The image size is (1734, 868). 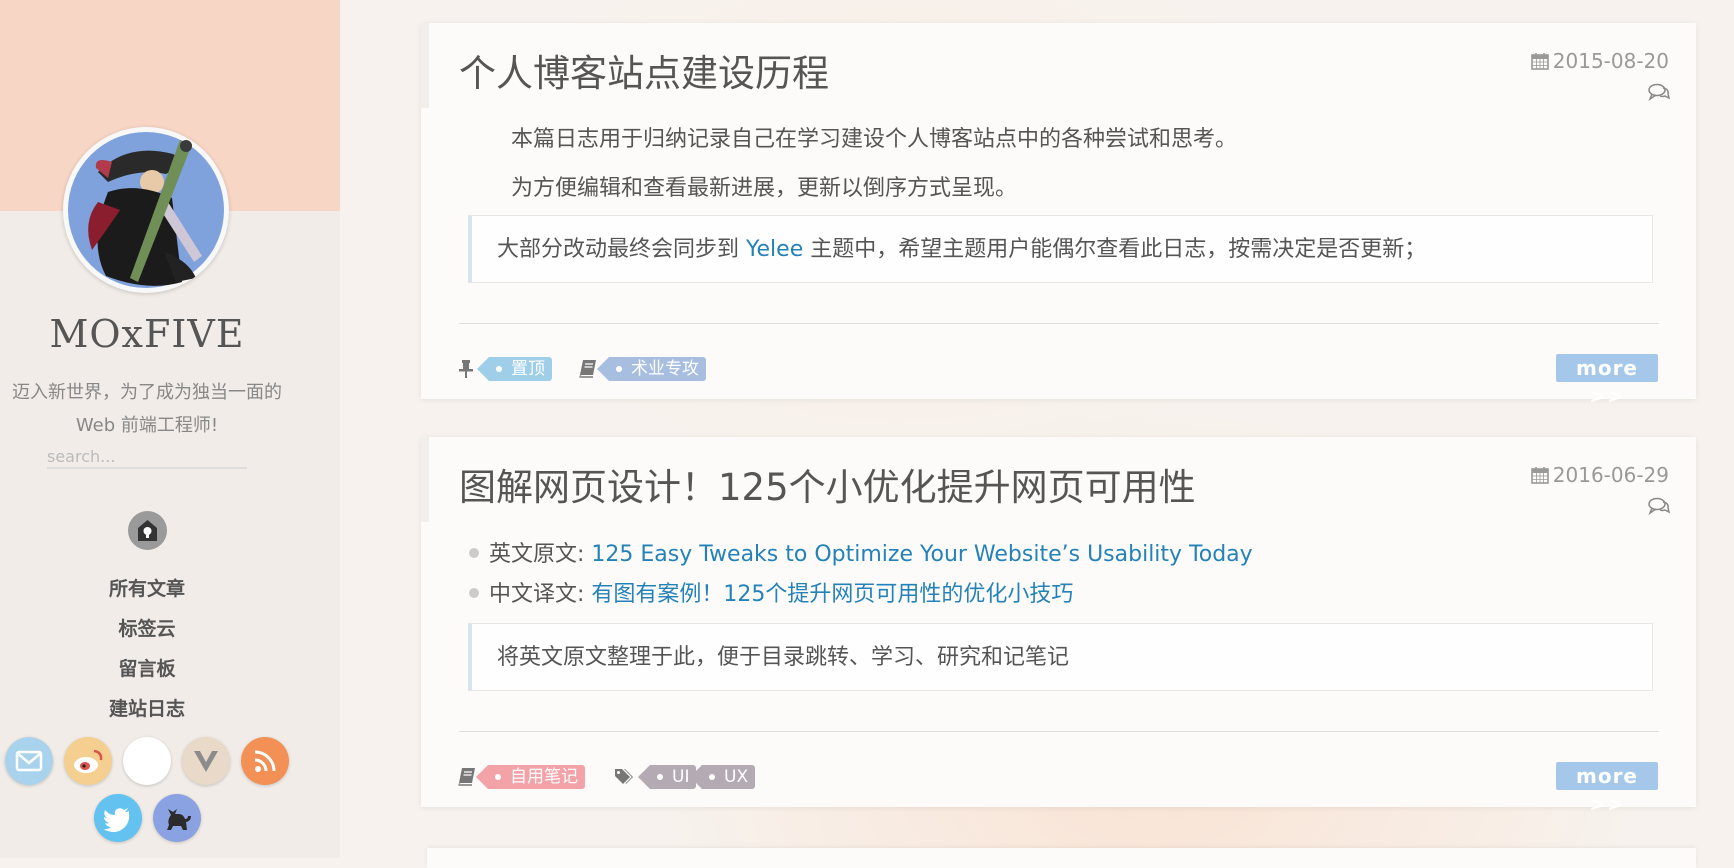 I want to click on post-date: 2015-08-20, so click(x=1599, y=61).